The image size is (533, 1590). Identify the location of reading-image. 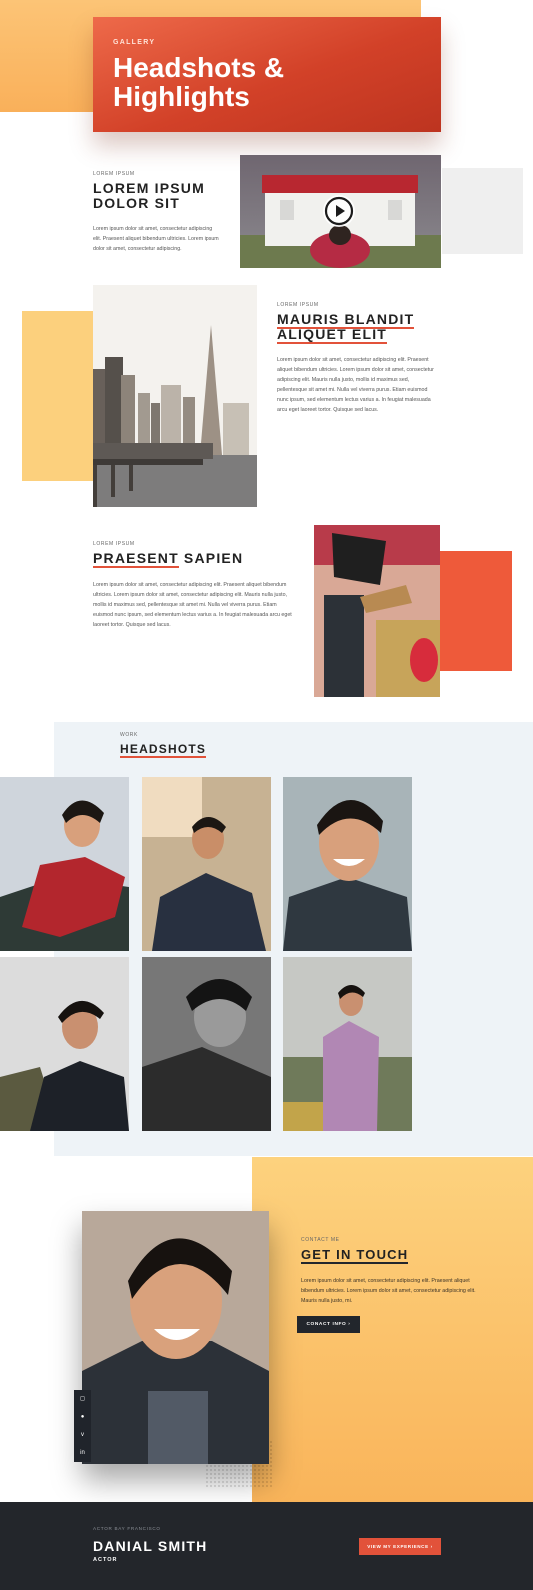
(377, 611).